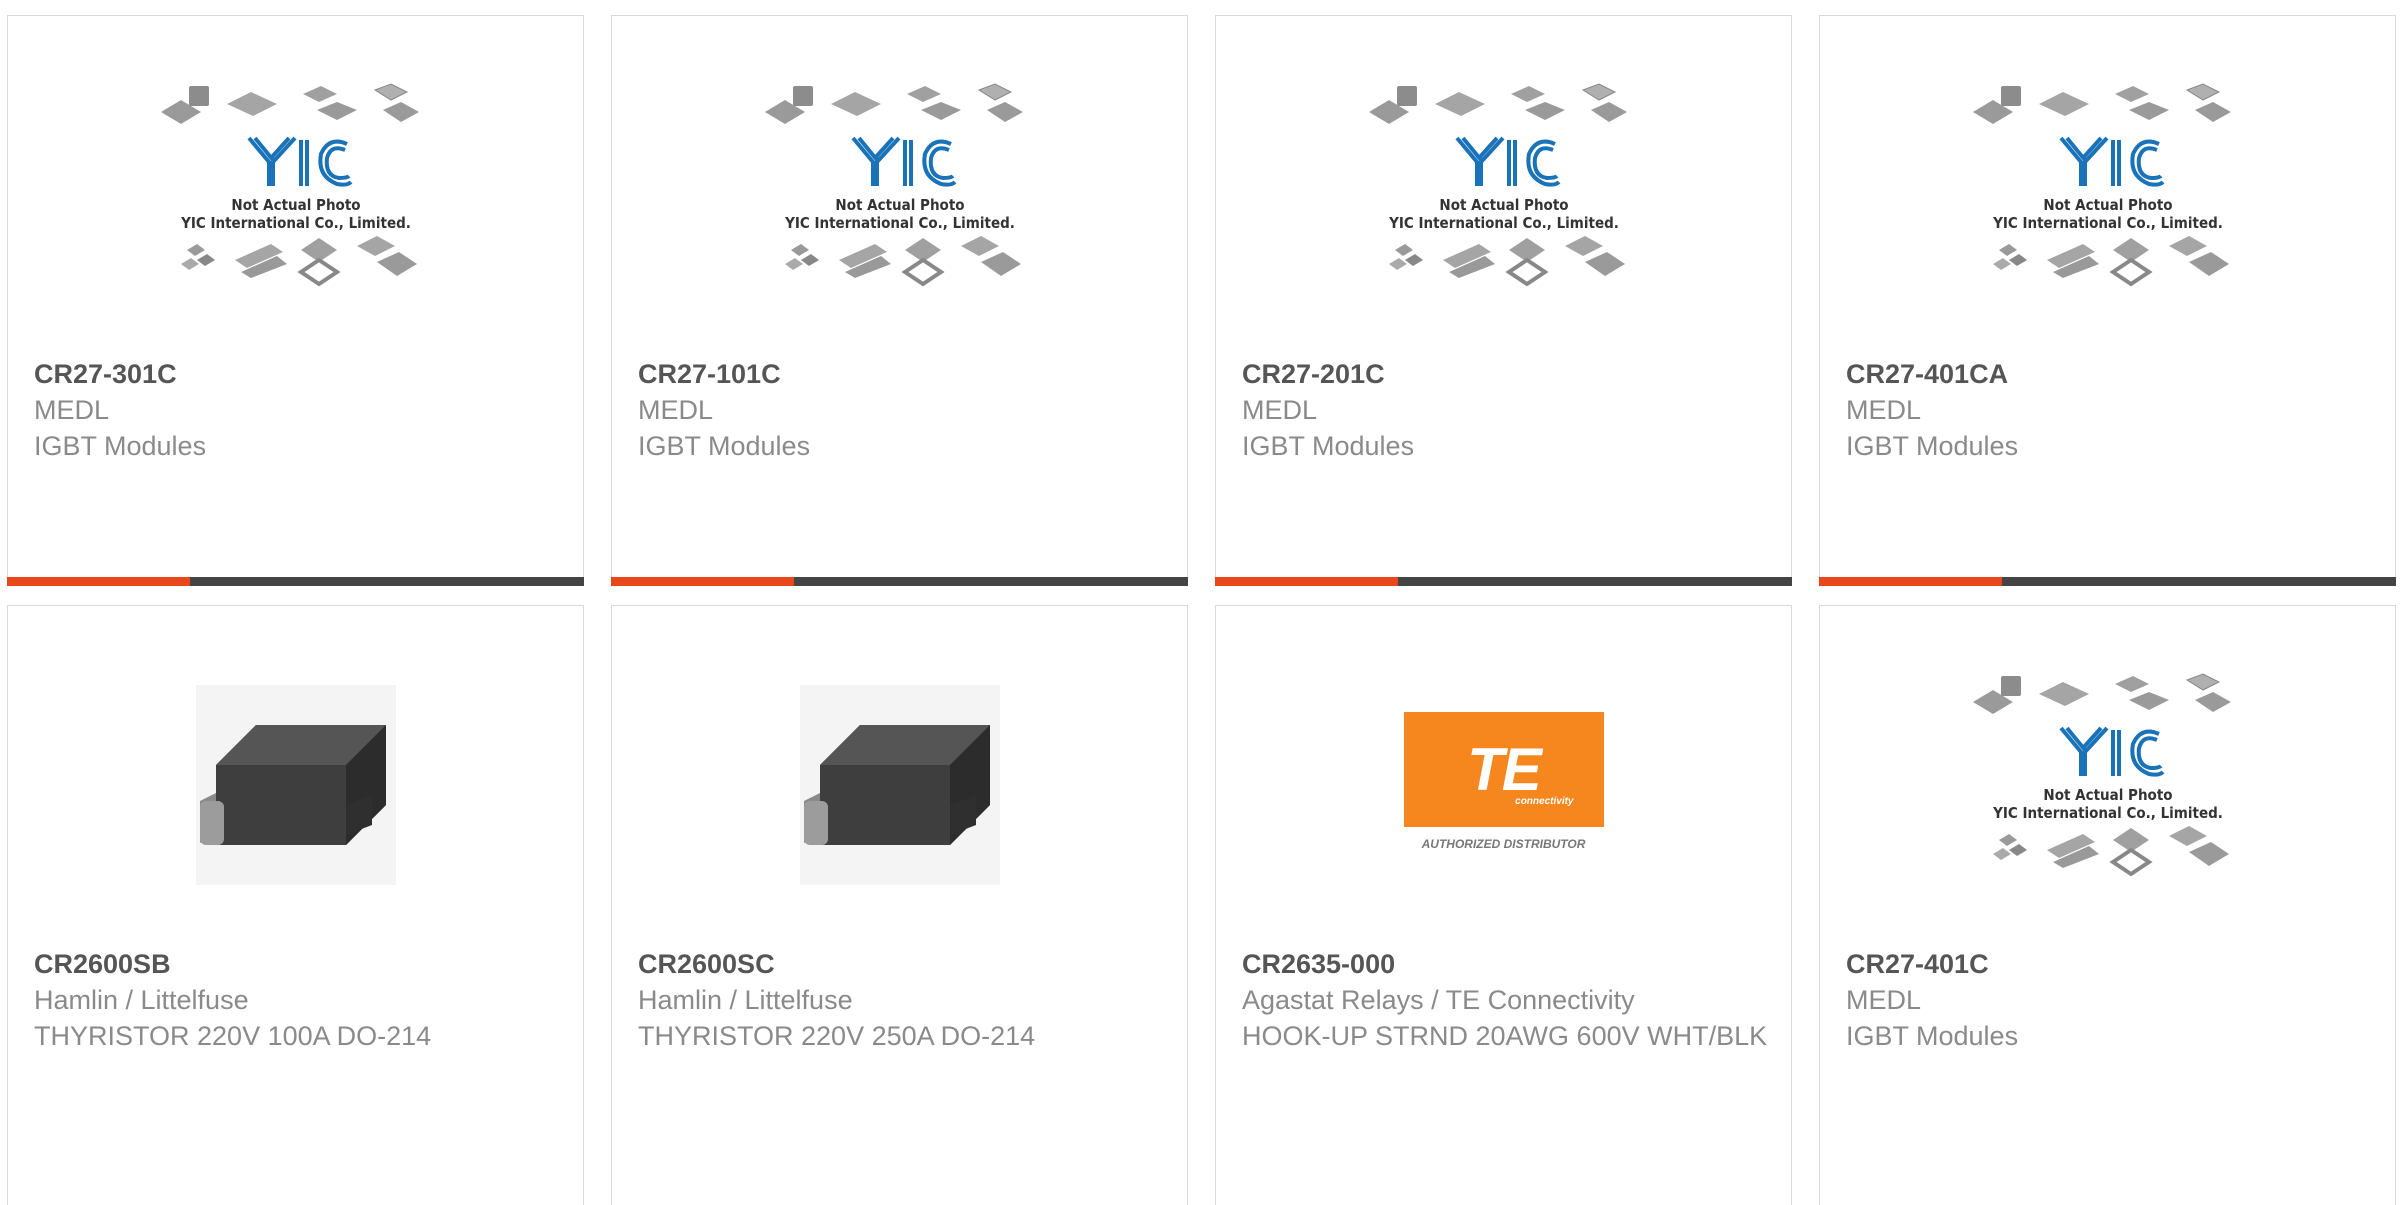 The width and height of the screenshot is (2400, 1205). What do you see at coordinates (1505, 1036) in the screenshot?
I see `description: HOOK-UP STRND 20AWG 600V WHT/BLK` at bounding box center [1505, 1036].